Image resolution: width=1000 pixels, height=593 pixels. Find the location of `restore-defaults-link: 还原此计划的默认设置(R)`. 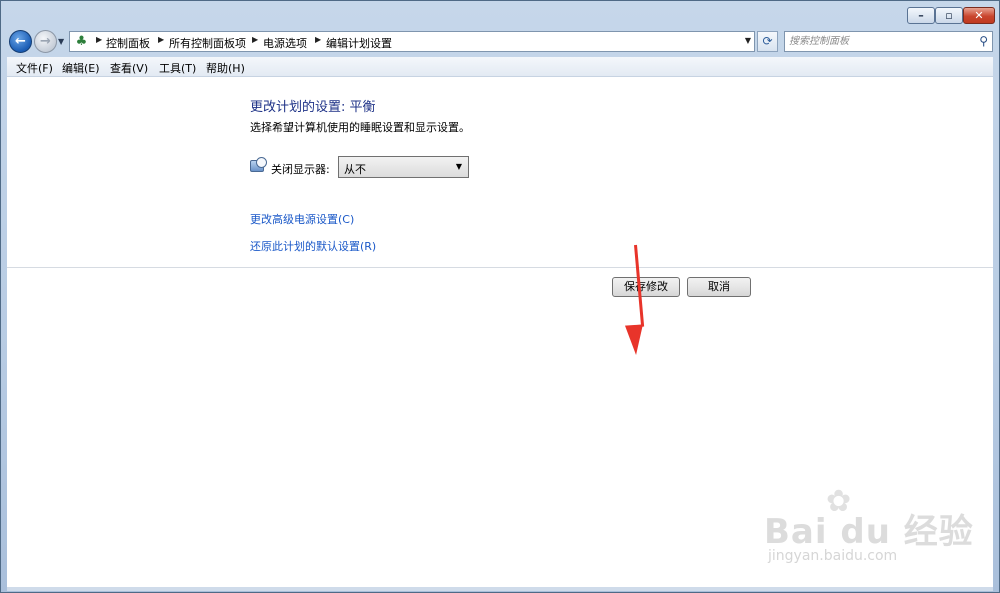

restore-defaults-link: 还原此计划的默认设置(R) is located at coordinates (313, 246).